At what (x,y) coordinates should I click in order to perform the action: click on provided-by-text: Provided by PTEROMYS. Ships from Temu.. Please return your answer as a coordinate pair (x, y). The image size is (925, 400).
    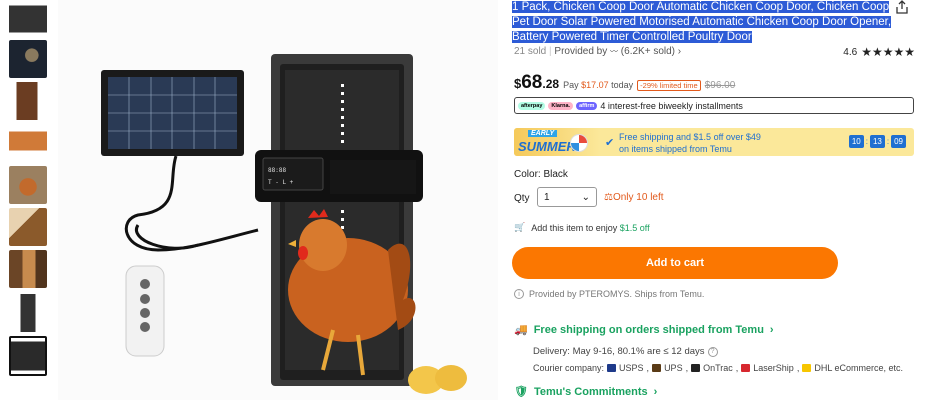
    Looking at the image, I should click on (617, 294).